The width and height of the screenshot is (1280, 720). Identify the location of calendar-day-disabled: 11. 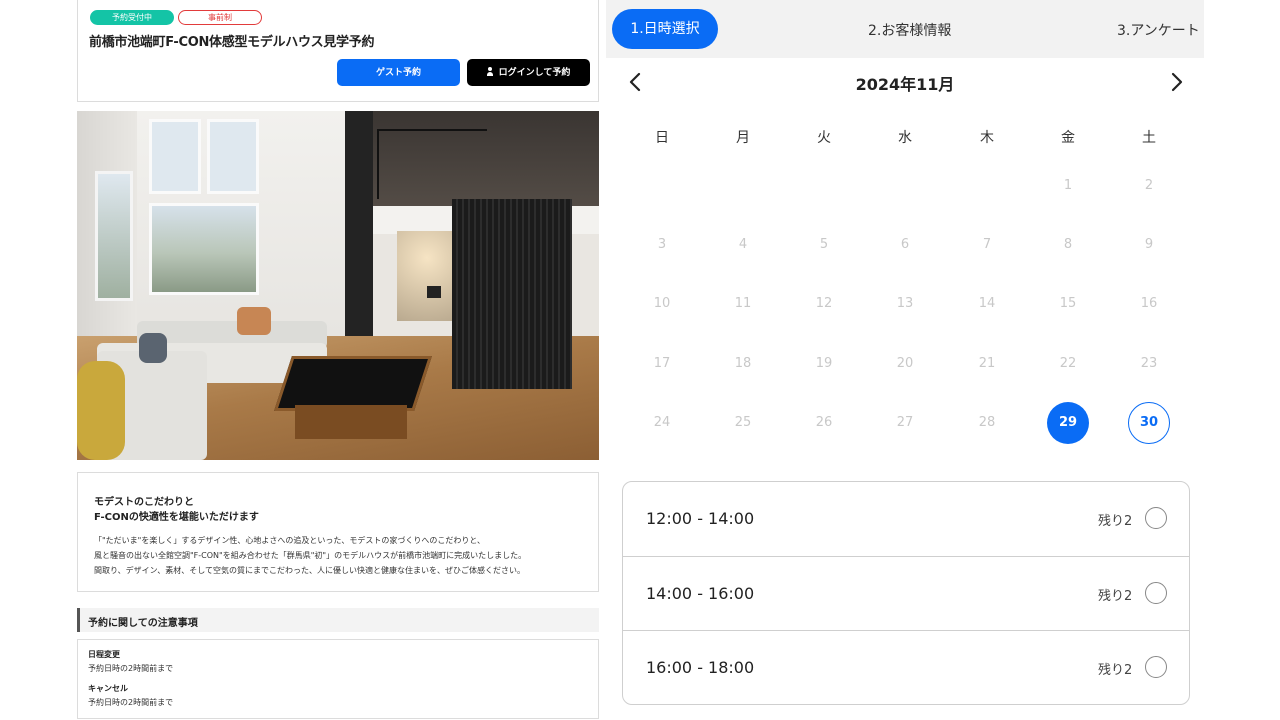
(743, 303).